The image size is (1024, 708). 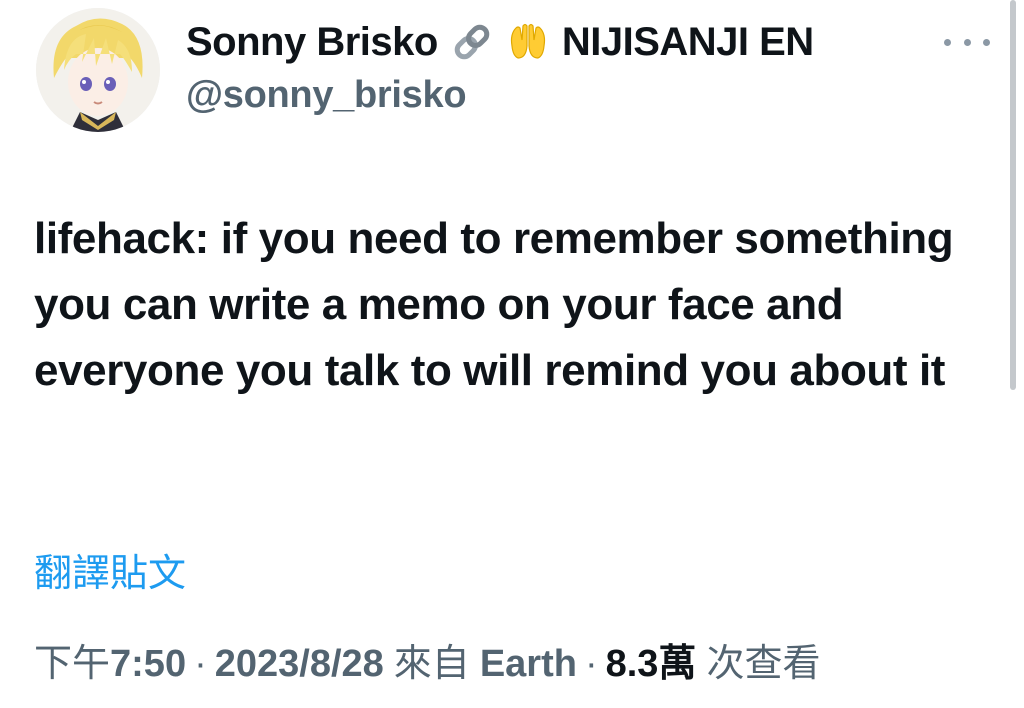 I want to click on author-name-row: Sonny Brisko NIJISANJI EN, so click(x=500, y=42).